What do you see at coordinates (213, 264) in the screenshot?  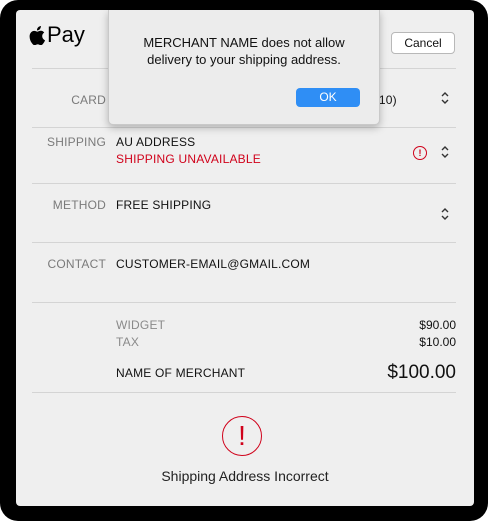 I see `contact-value: CUSTOMER-EMAIL@GMAIL.COM` at bounding box center [213, 264].